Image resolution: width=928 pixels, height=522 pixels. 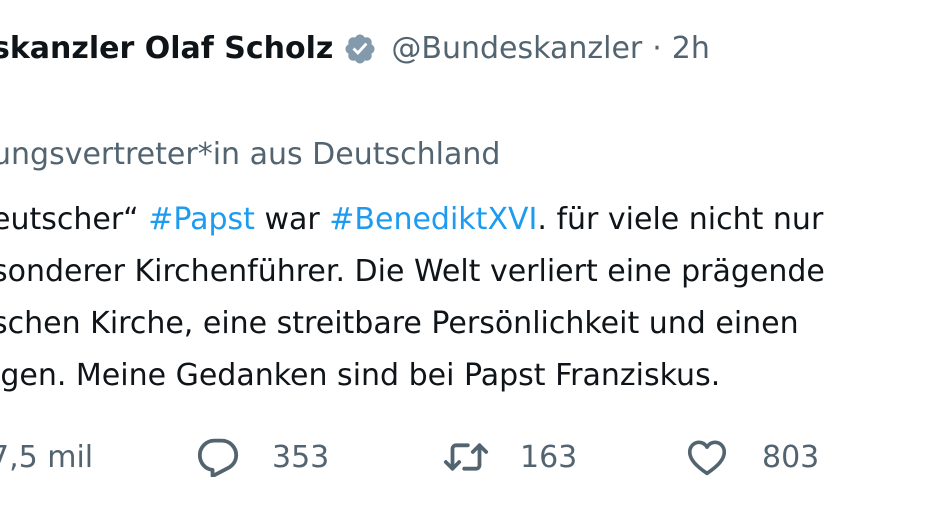 What do you see at coordinates (707, 457) in the screenshot?
I see `heart-icon` at bounding box center [707, 457].